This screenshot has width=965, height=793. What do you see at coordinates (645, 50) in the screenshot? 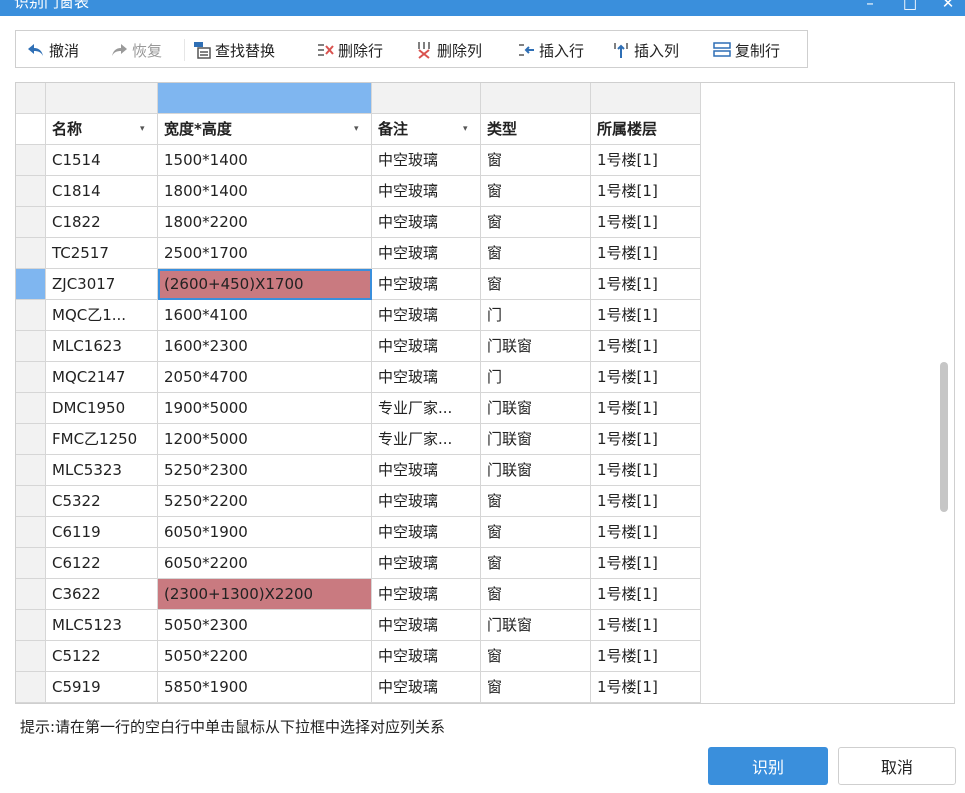
I see `insert-col-button: 插入列` at bounding box center [645, 50].